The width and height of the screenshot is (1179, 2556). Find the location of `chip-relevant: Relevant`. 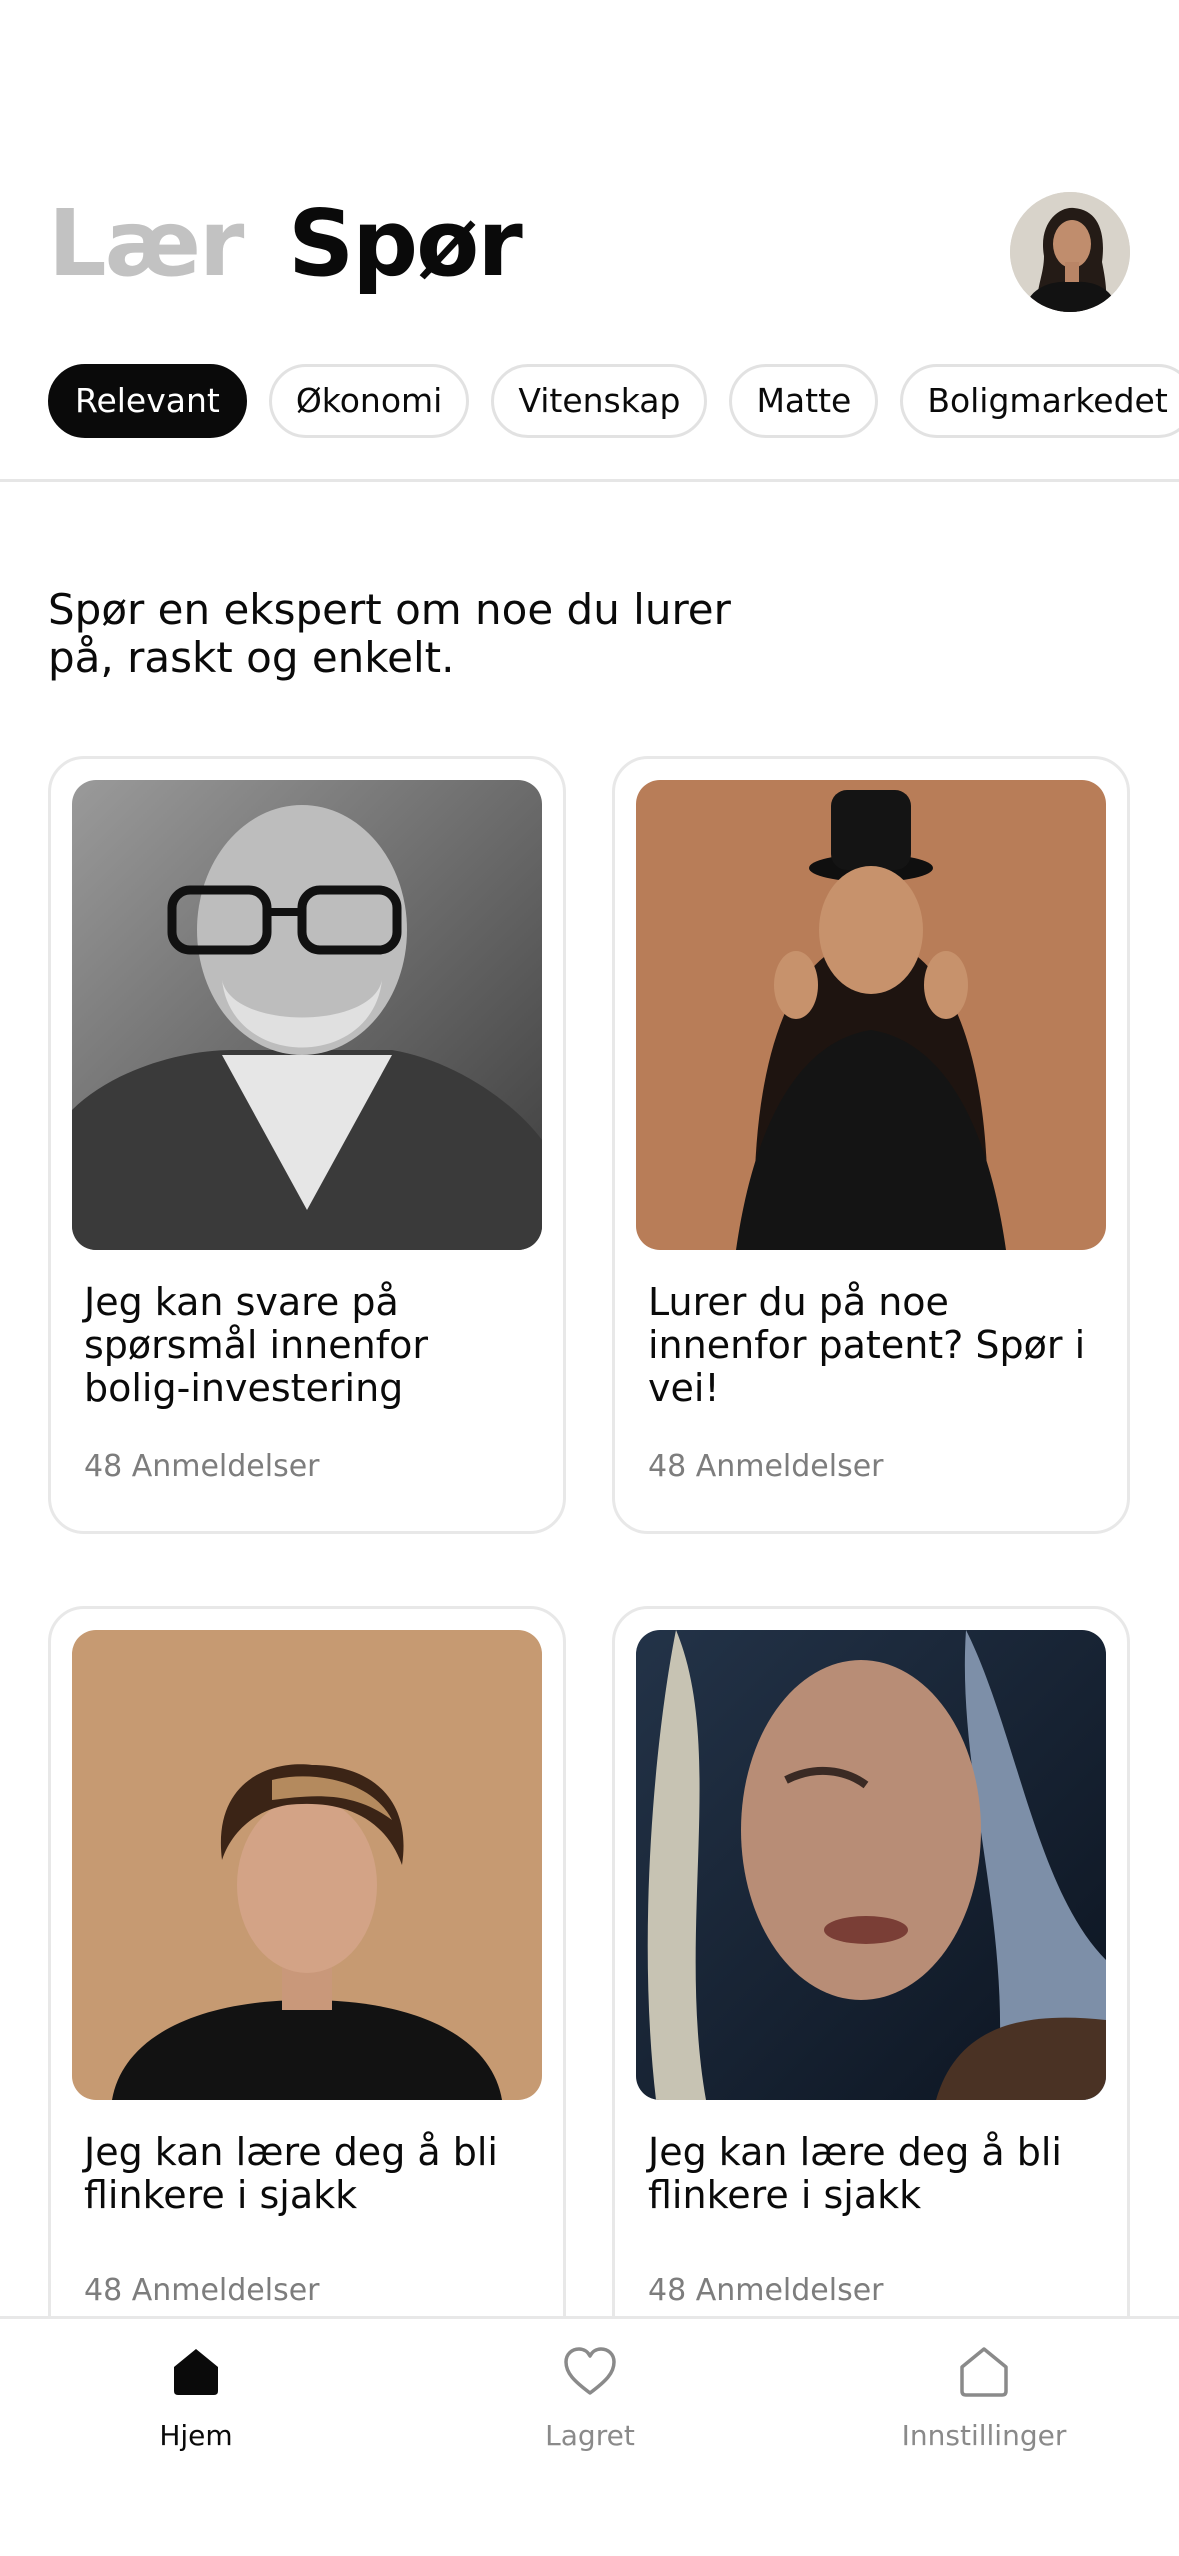

chip-relevant: Relevant is located at coordinates (147, 401).